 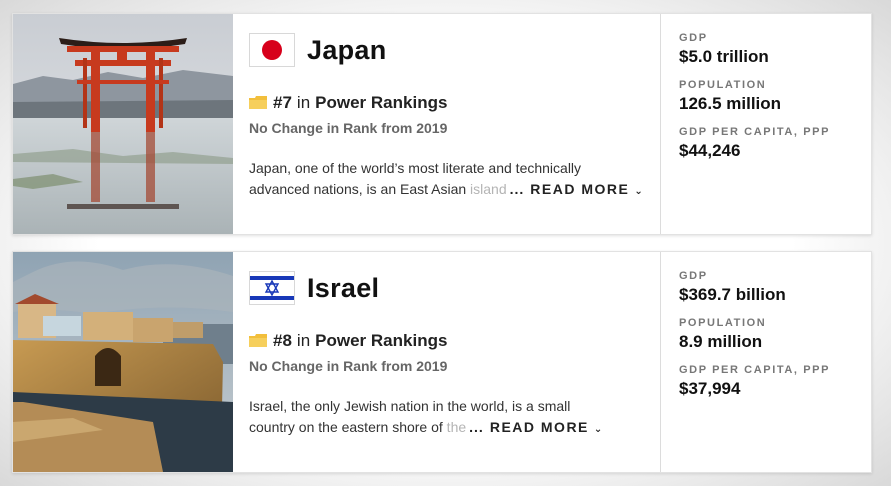 What do you see at coordinates (732, 287) in the screenshot?
I see `stat-gdp: GDP $369.7 billion` at bounding box center [732, 287].